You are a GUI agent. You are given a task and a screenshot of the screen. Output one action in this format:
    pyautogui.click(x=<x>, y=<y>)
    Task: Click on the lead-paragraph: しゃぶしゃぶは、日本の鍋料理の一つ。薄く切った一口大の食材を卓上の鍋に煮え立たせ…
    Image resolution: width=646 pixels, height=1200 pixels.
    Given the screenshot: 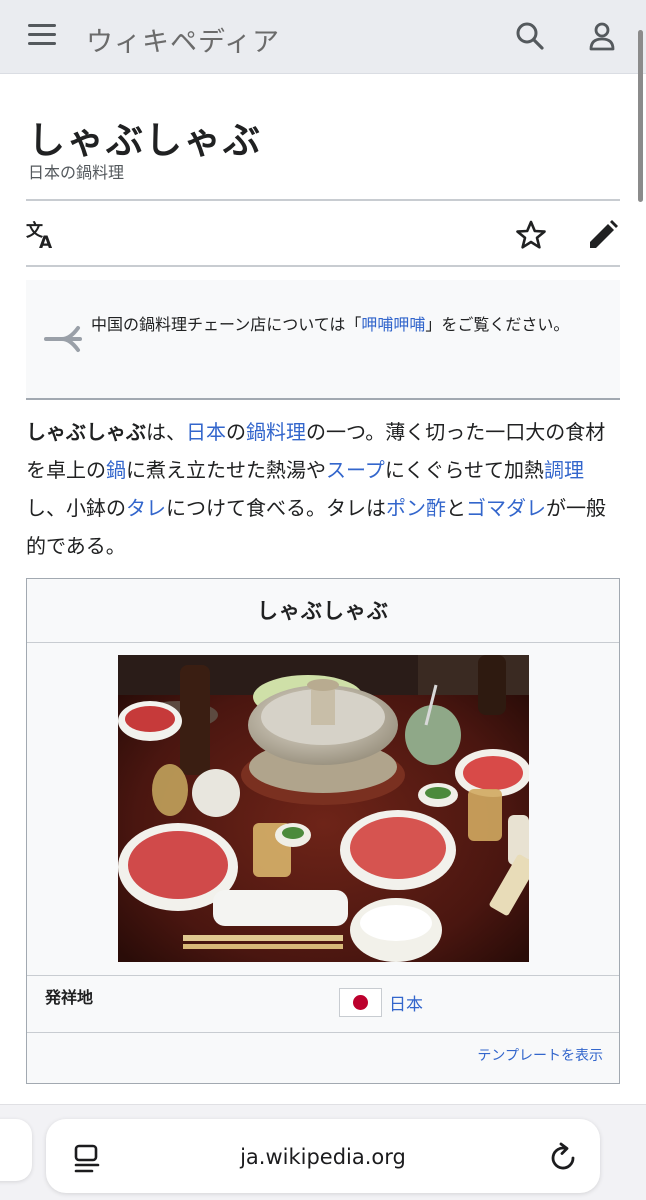 What is the action you would take?
    pyautogui.click(x=323, y=489)
    